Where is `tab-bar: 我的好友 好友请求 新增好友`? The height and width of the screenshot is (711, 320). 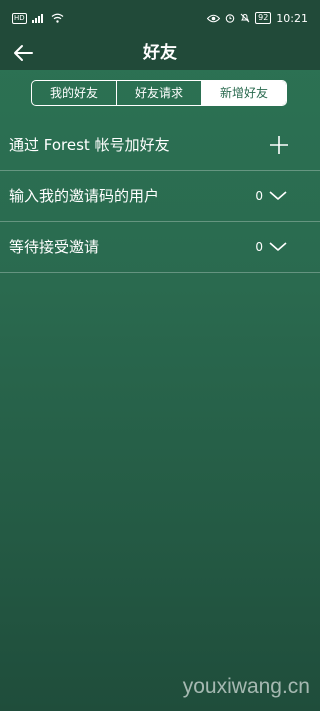 tab-bar: 我的好友 好友请求 新增好友 is located at coordinates (159, 93).